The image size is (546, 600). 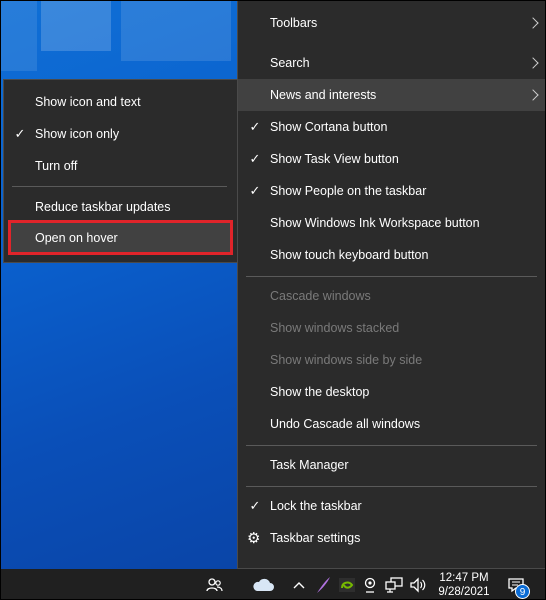 I want to click on menu-item-show-windows-side-by-side: Show windows side by side, so click(x=391, y=360).